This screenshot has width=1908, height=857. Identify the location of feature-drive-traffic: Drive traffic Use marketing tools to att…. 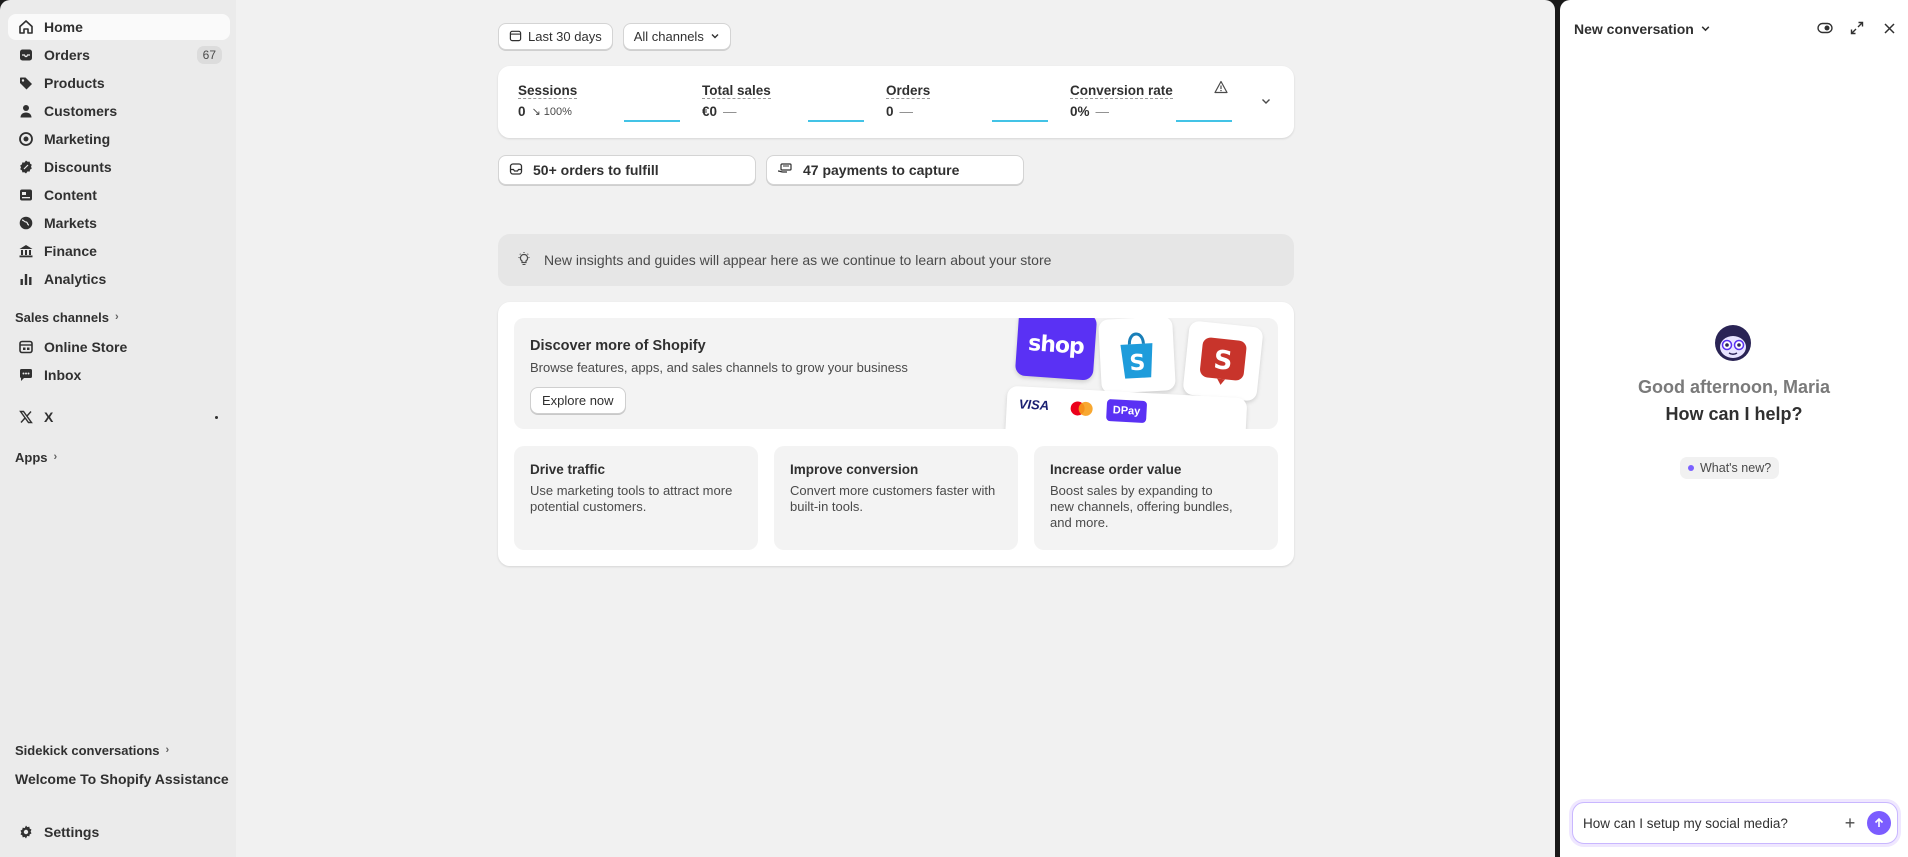
(636, 498).